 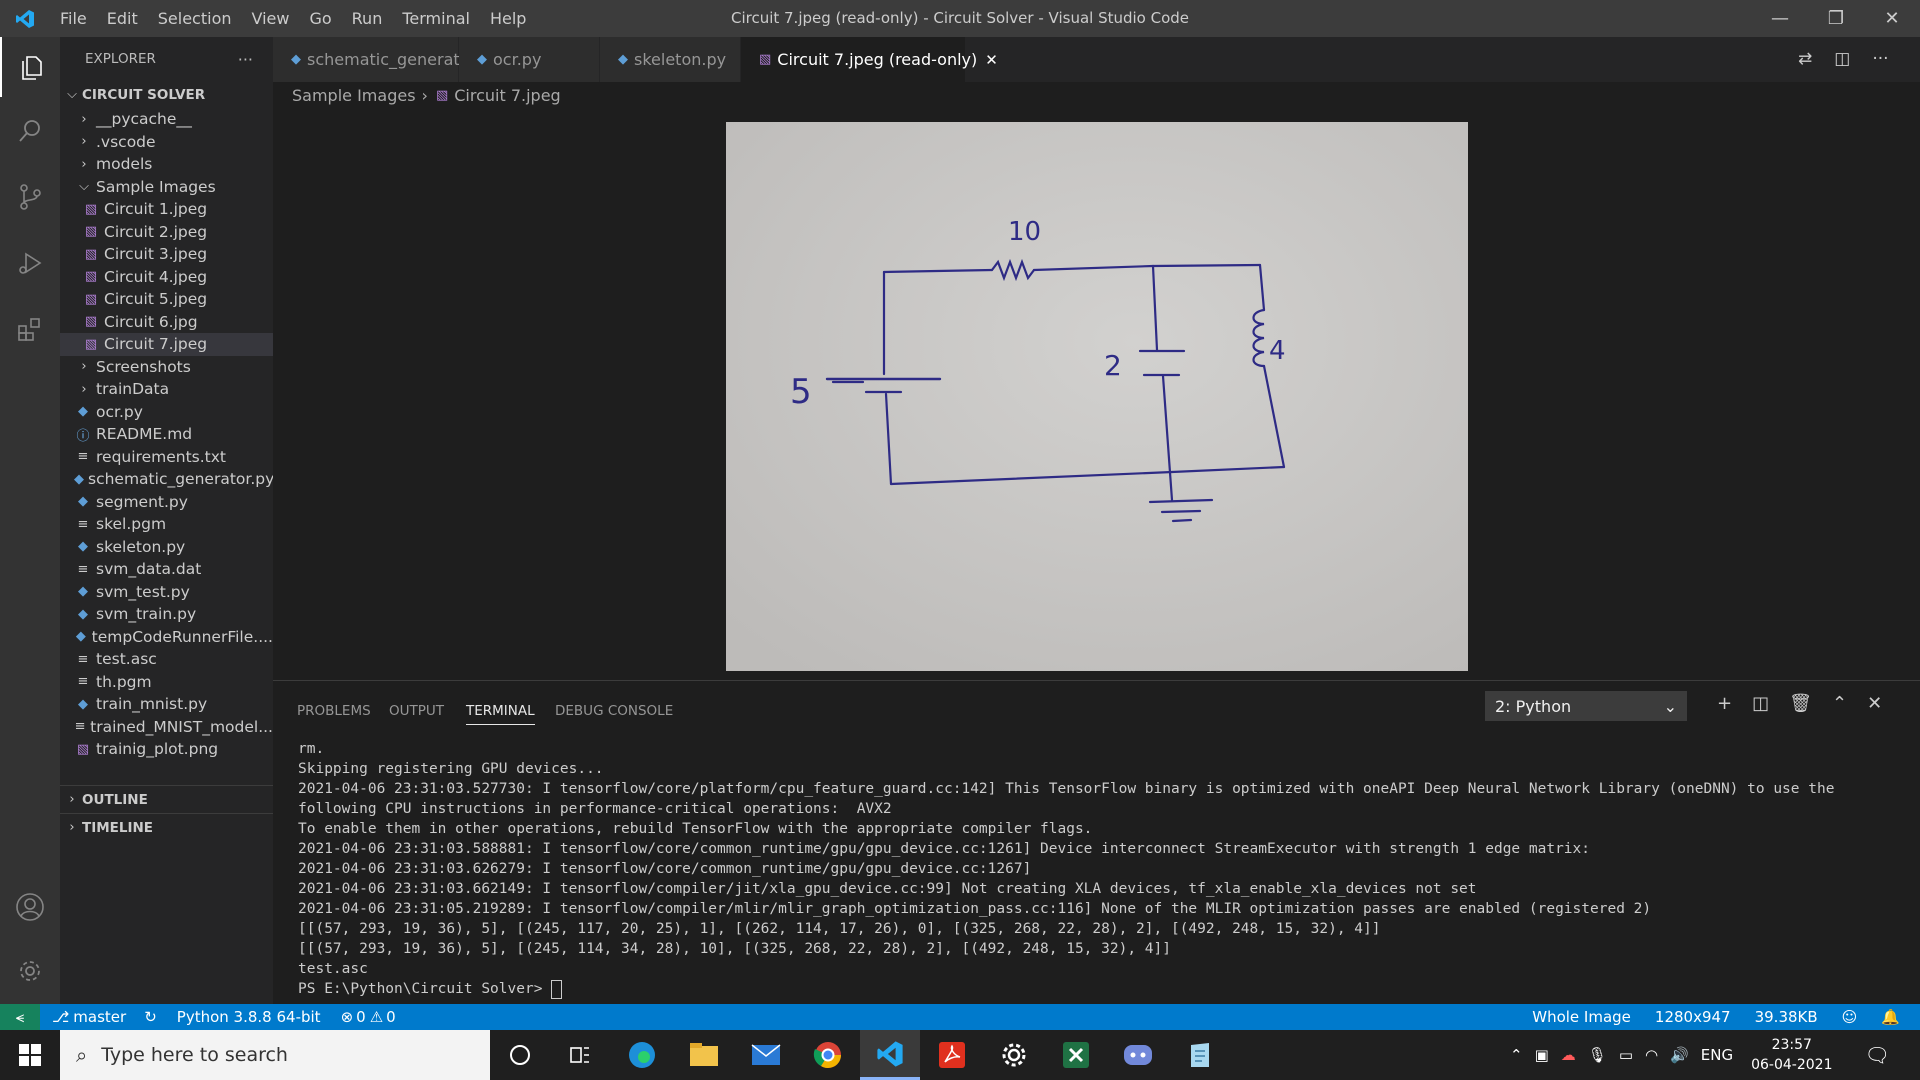 I want to click on new-terminal-icon: +, so click(x=1724, y=703).